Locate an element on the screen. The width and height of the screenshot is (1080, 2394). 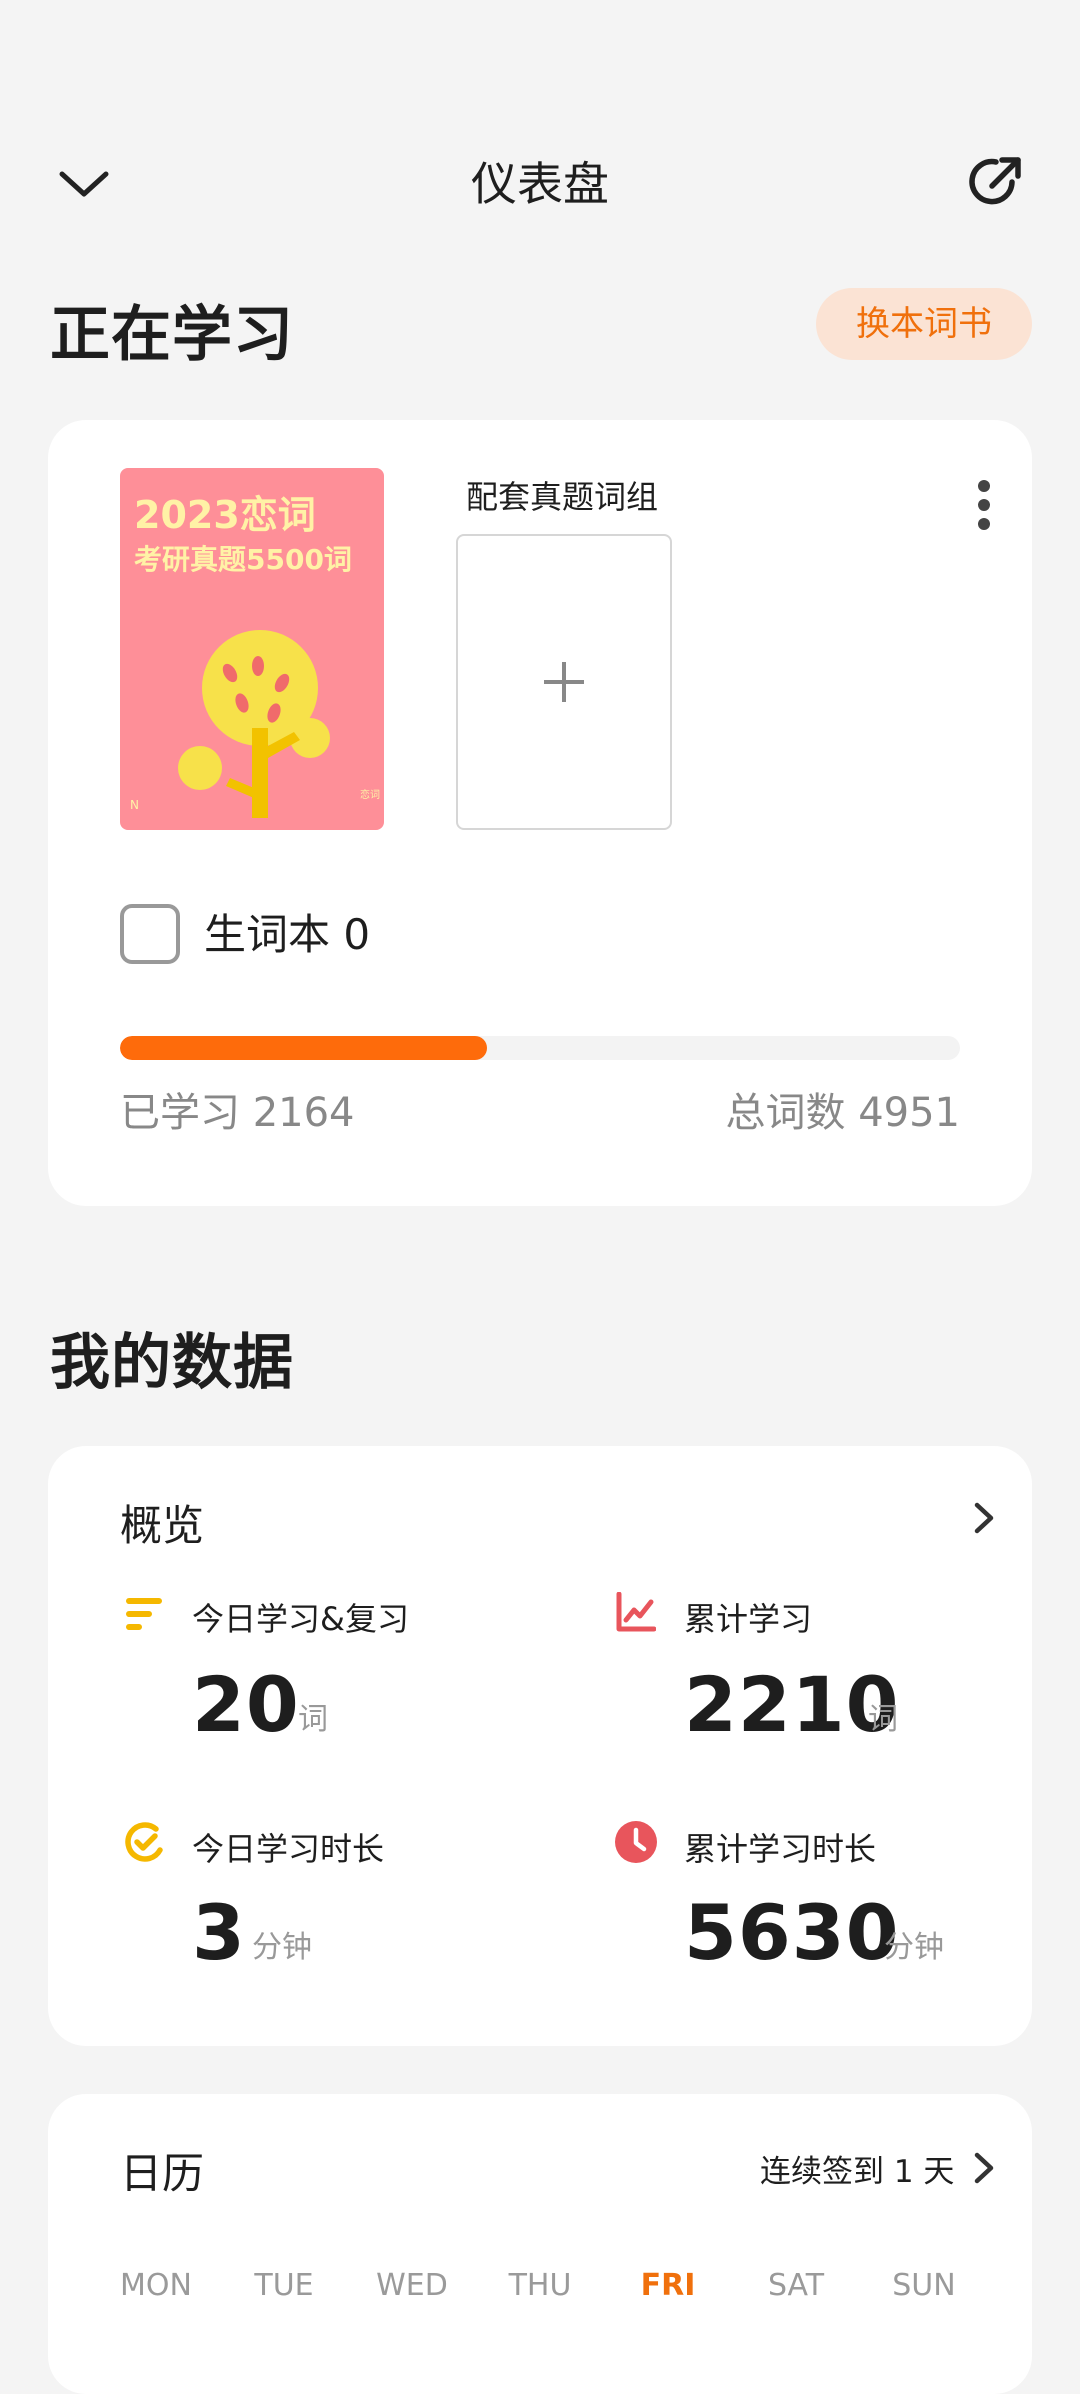
total-learned-unit: 词 is located at coordinates (883, 1719).